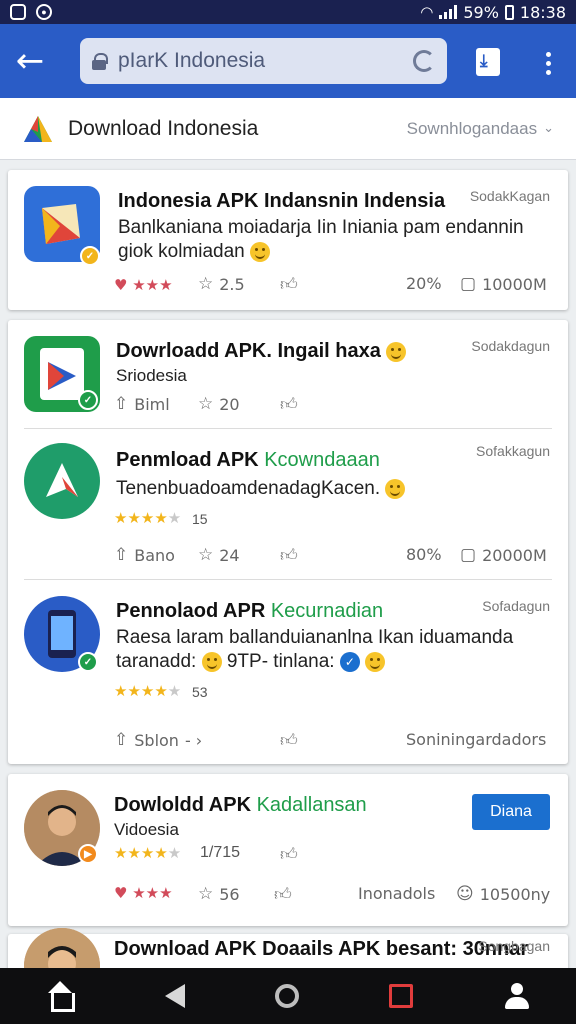 This screenshot has height=1024, width=576. What do you see at coordinates (472, 128) in the screenshot?
I see `sort-label: Sownhlogandaas` at bounding box center [472, 128].